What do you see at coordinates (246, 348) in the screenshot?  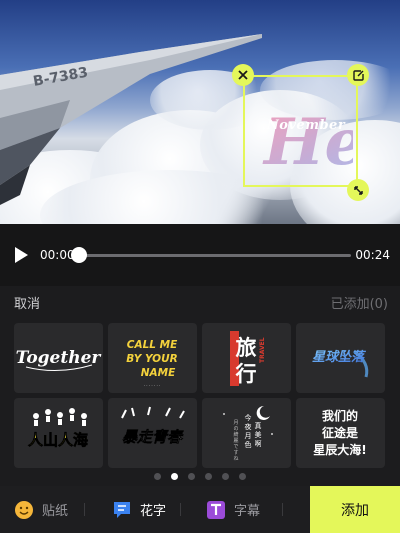 I see `svg-text: 旅` at bounding box center [246, 348].